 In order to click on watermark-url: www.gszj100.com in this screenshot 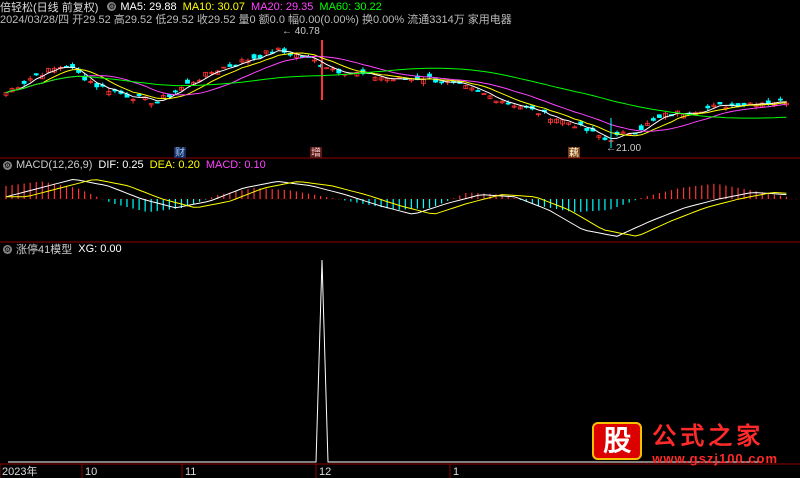, I will do `click(715, 458)`.